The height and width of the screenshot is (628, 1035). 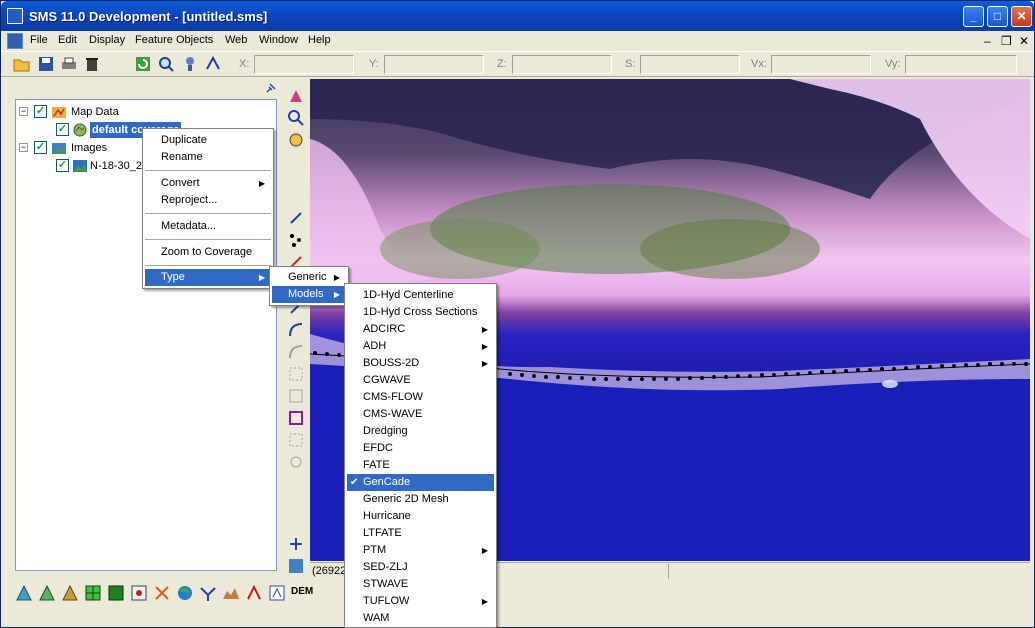 What do you see at coordinates (319, 40) in the screenshot?
I see `menu-help: Help` at bounding box center [319, 40].